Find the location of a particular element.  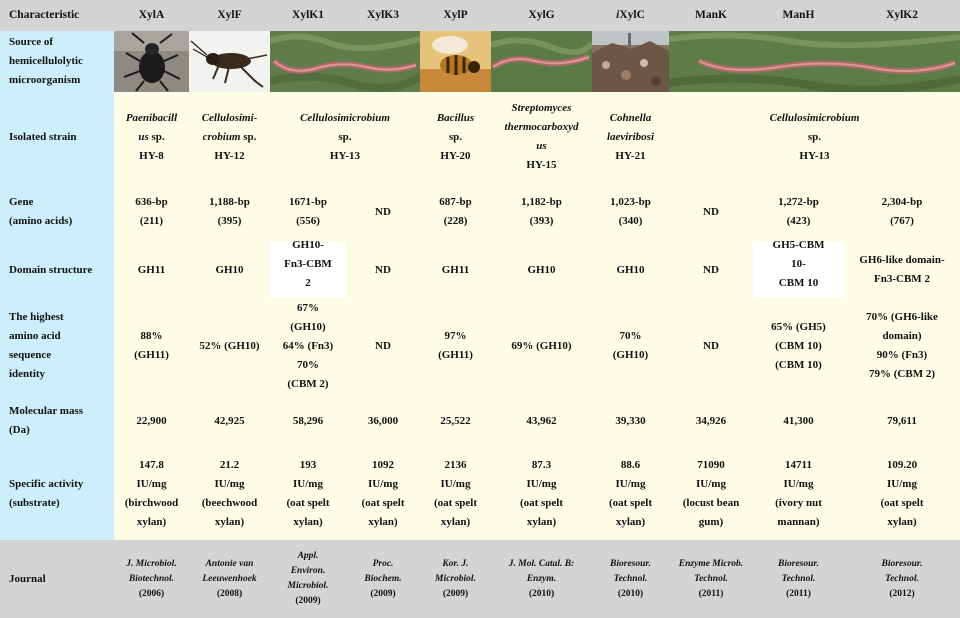

gene-xylp: 687-bp (228) is located at coordinates (455, 212).